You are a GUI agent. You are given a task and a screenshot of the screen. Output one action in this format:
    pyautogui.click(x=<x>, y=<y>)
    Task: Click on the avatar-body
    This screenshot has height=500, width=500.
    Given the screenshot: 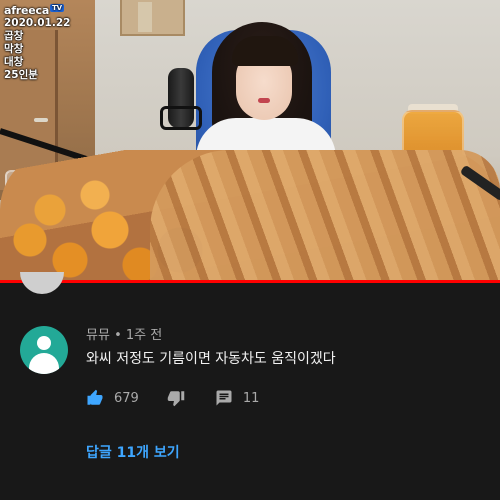 What is the action you would take?
    pyautogui.click(x=44, y=363)
    